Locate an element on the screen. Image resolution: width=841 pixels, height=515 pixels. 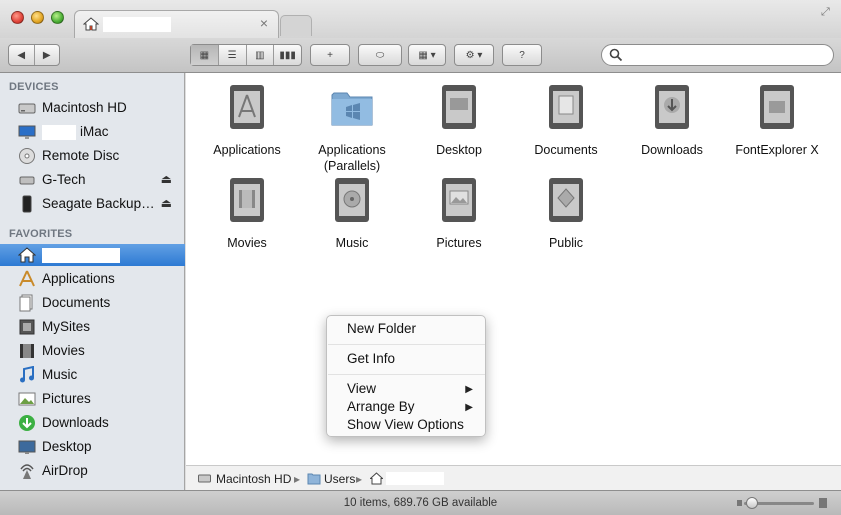
tag-button: ⬭ is located at coordinates (380, 55).